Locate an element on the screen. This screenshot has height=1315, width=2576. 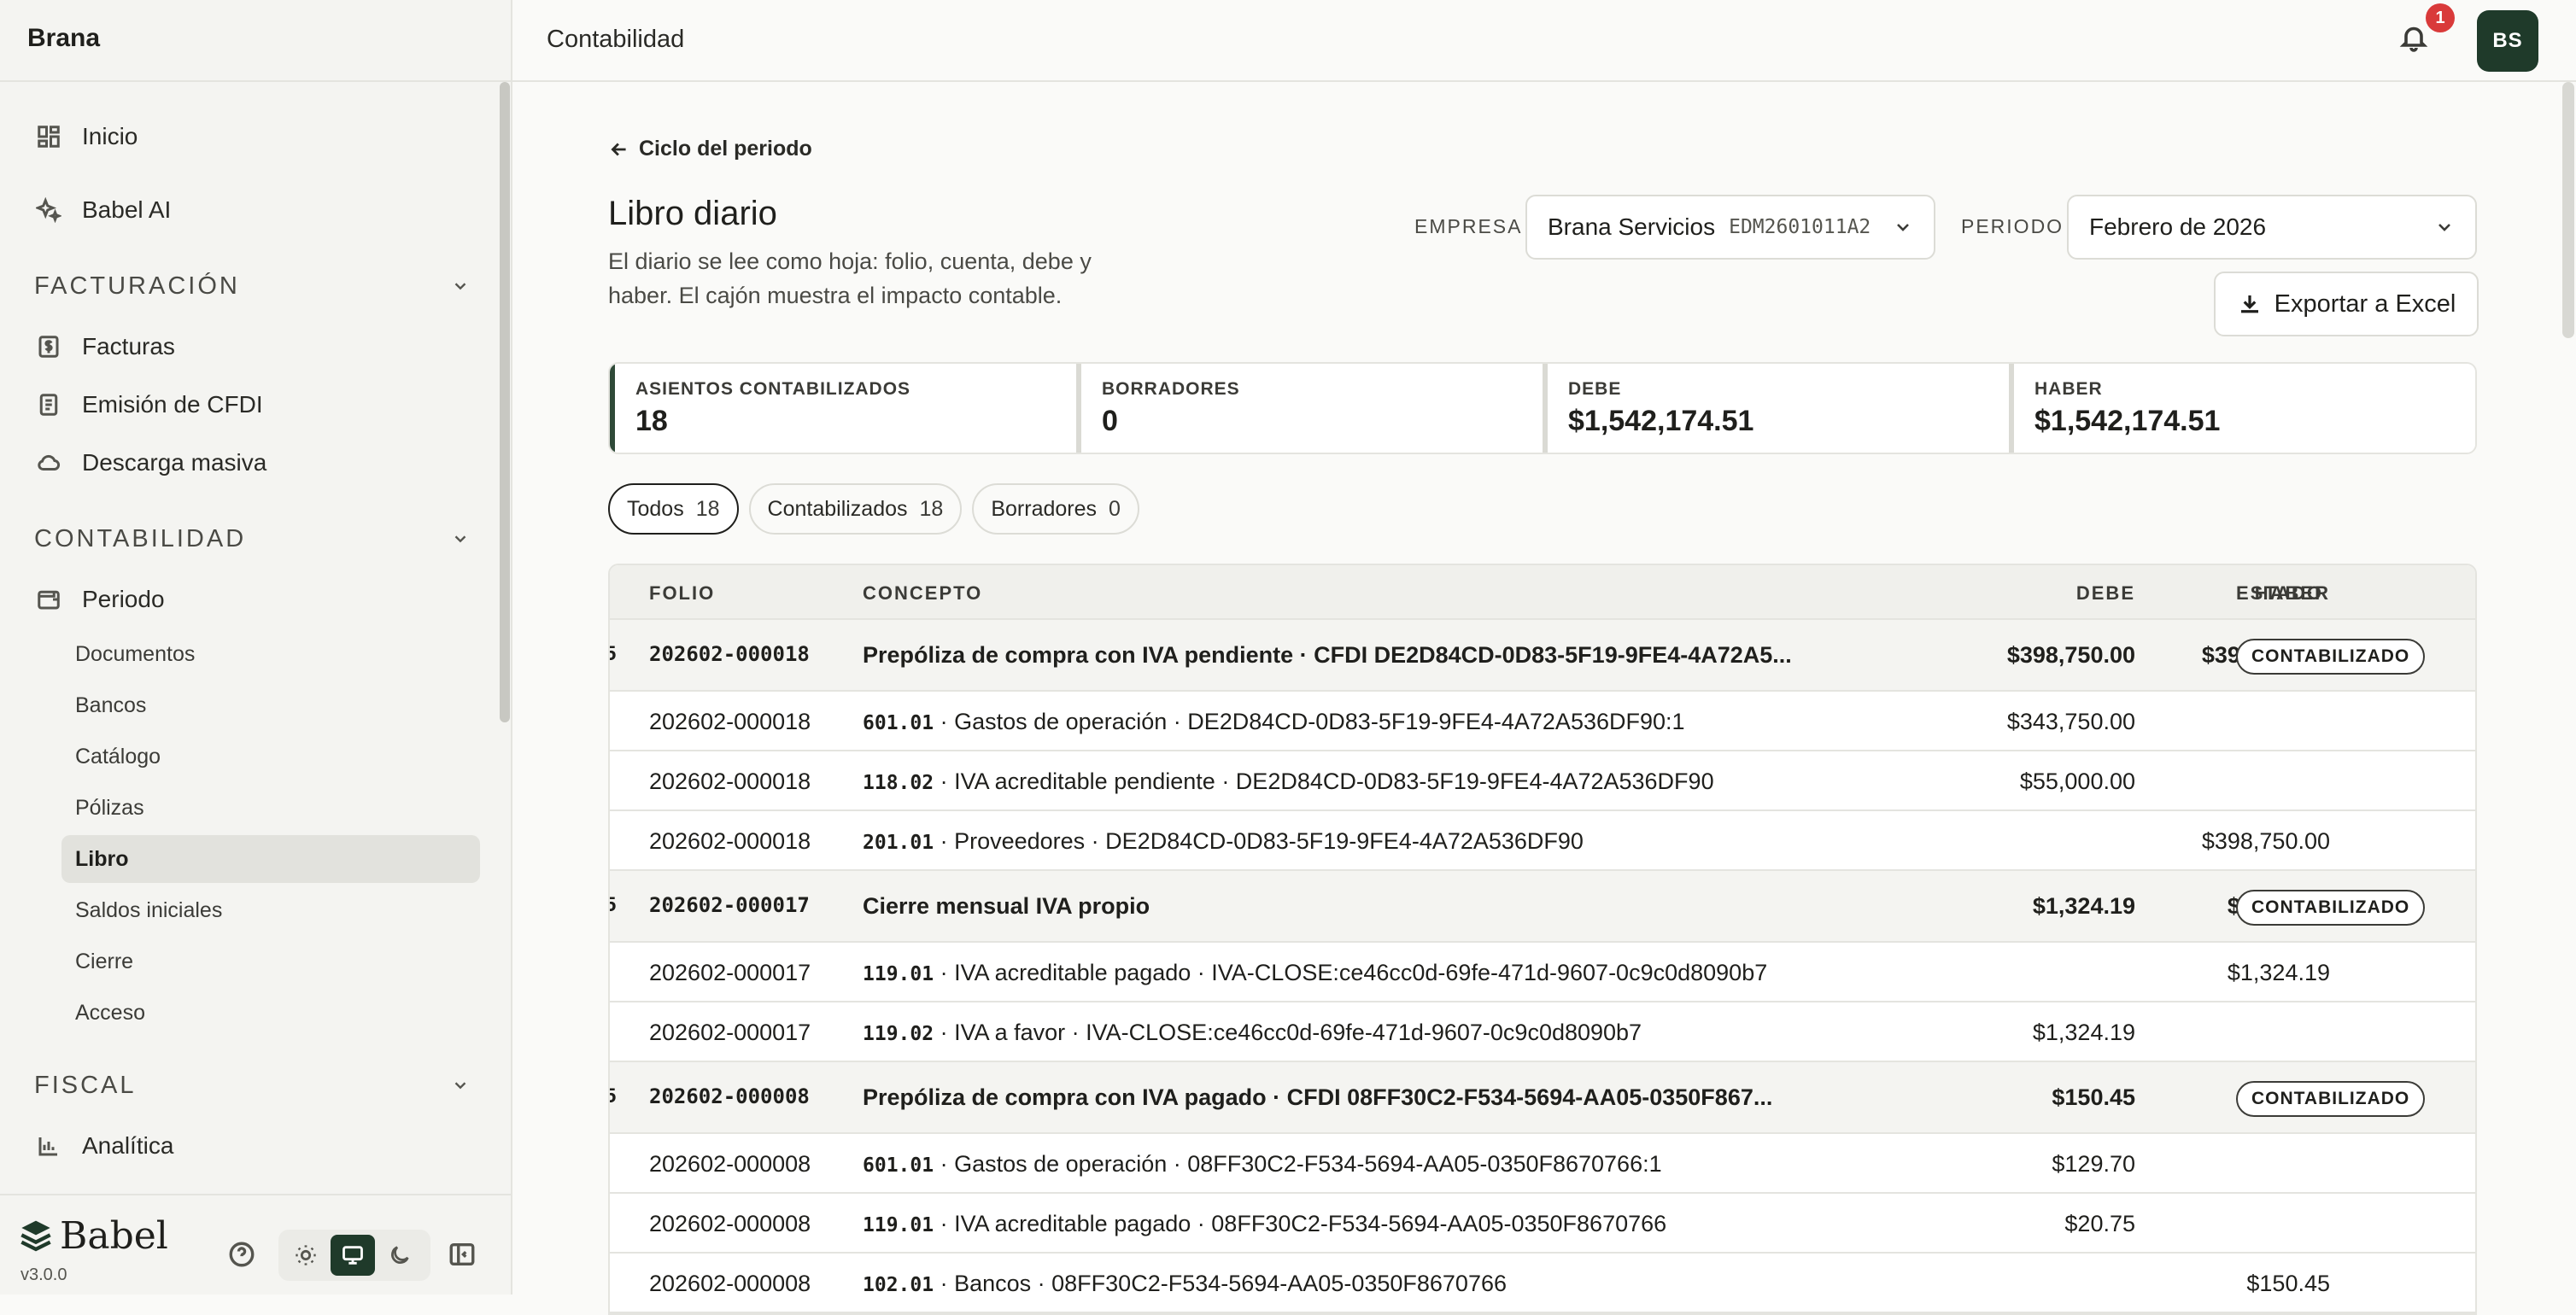
dashboard-icon is located at coordinates (48, 137).